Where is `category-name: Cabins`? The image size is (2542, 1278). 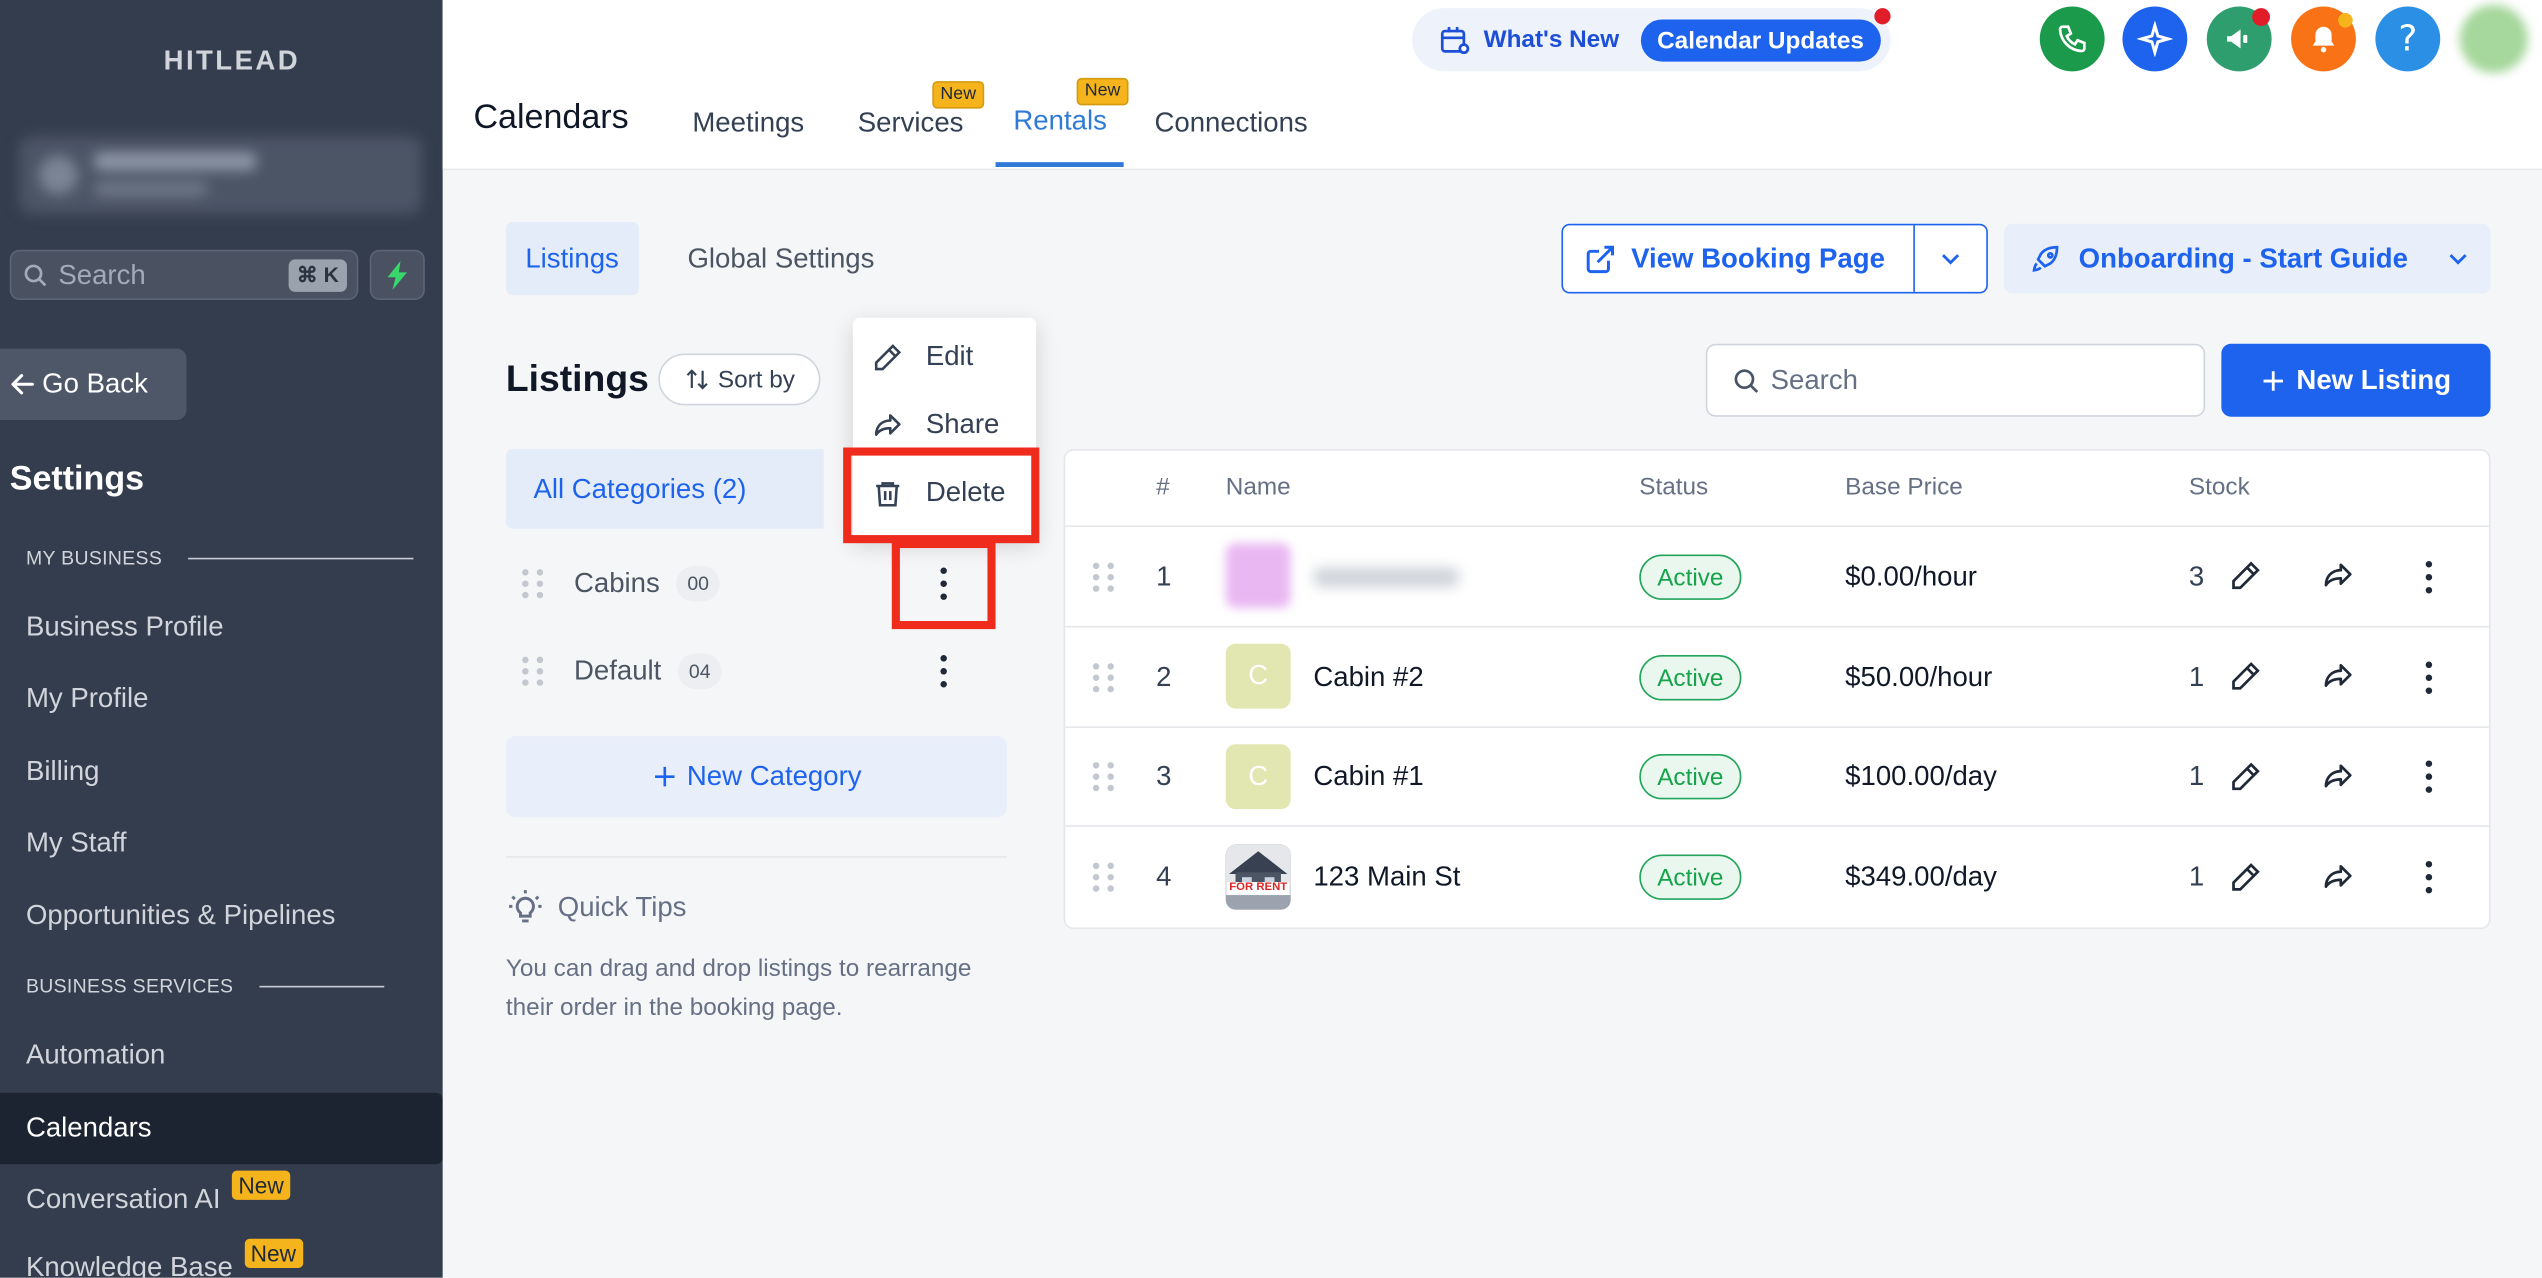 category-name: Cabins is located at coordinates (616, 583).